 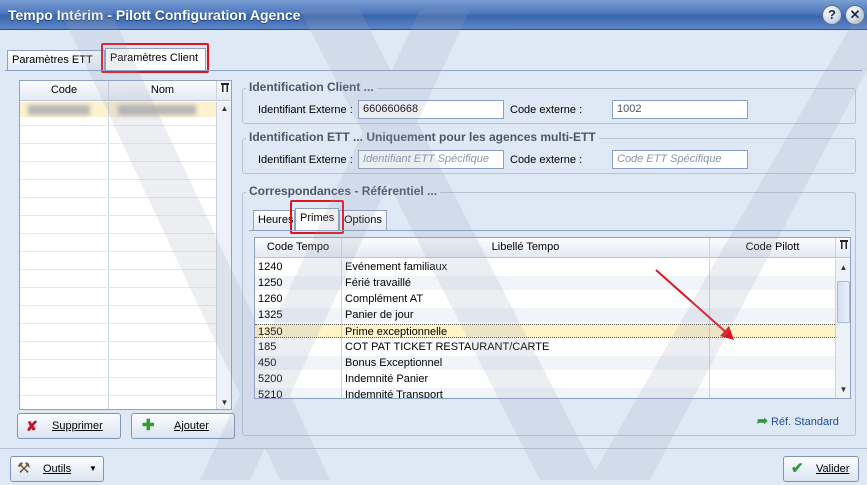 I want to click on cell-libelle: Indemnité Panier, so click(x=387, y=379).